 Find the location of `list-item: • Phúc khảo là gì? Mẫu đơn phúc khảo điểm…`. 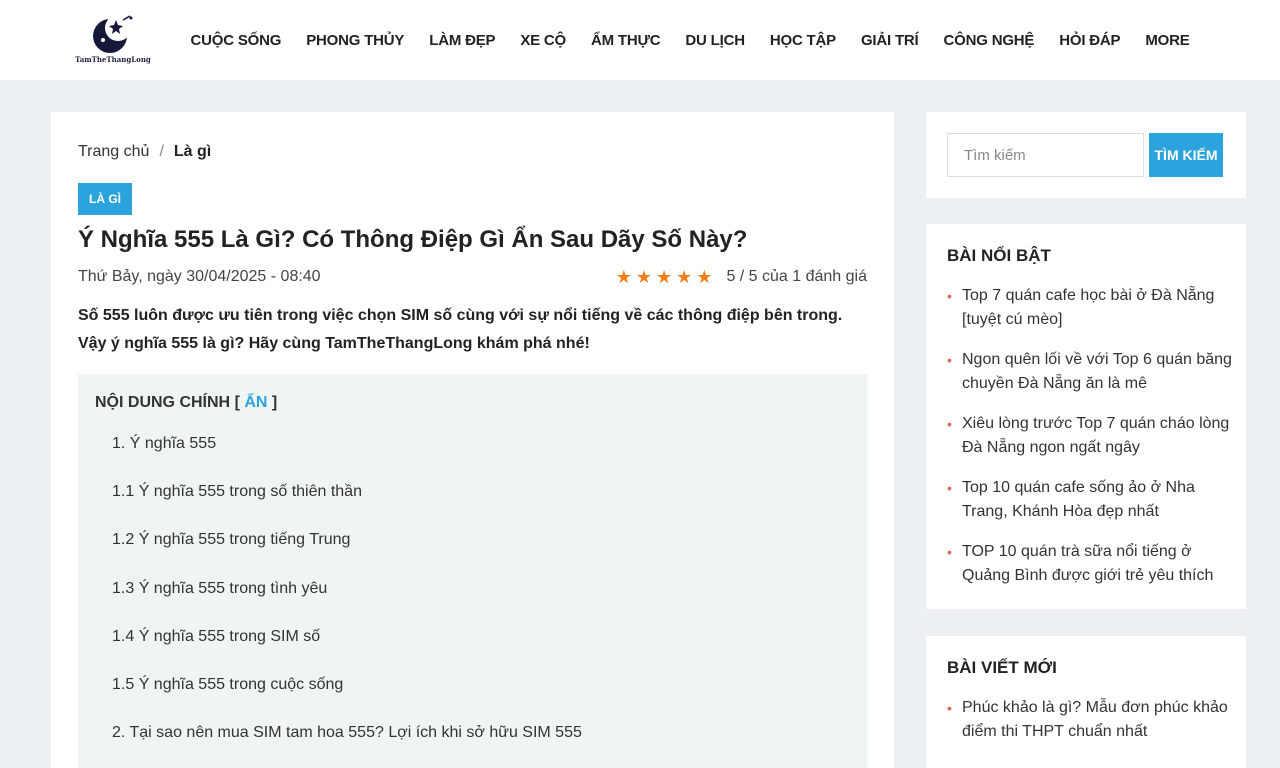

list-item: • Phúc khảo là gì? Mẫu đơn phúc khảo điểm… is located at coordinates (1089, 720).